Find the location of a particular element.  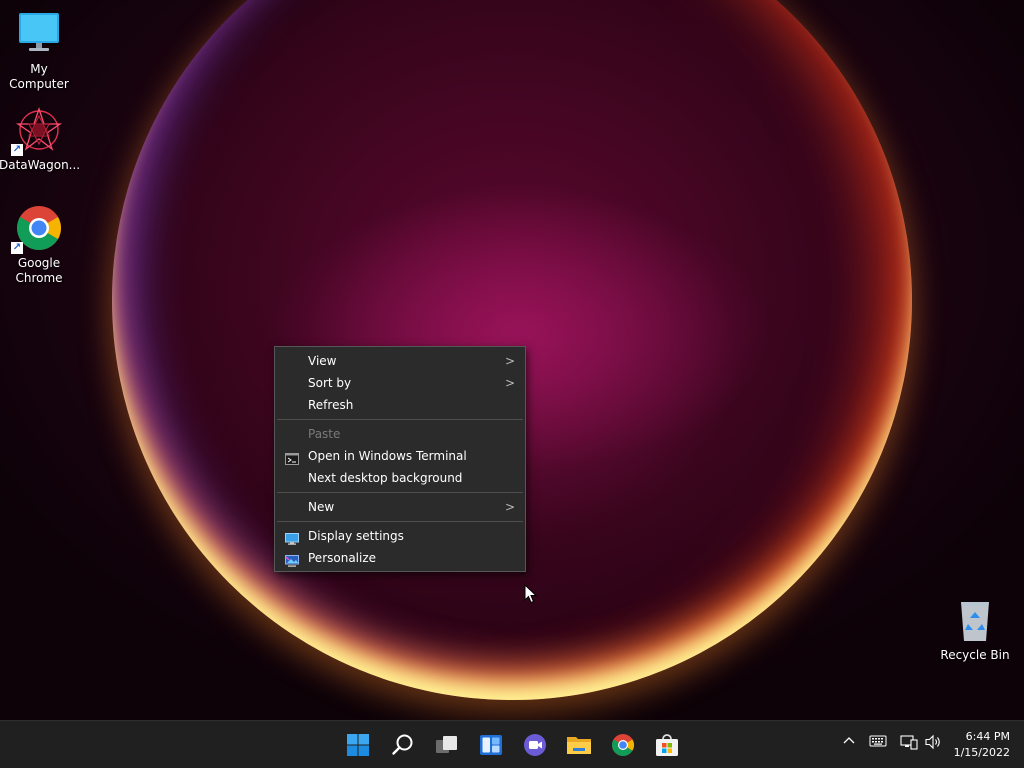

file-explorer-icon is located at coordinates (579, 745).